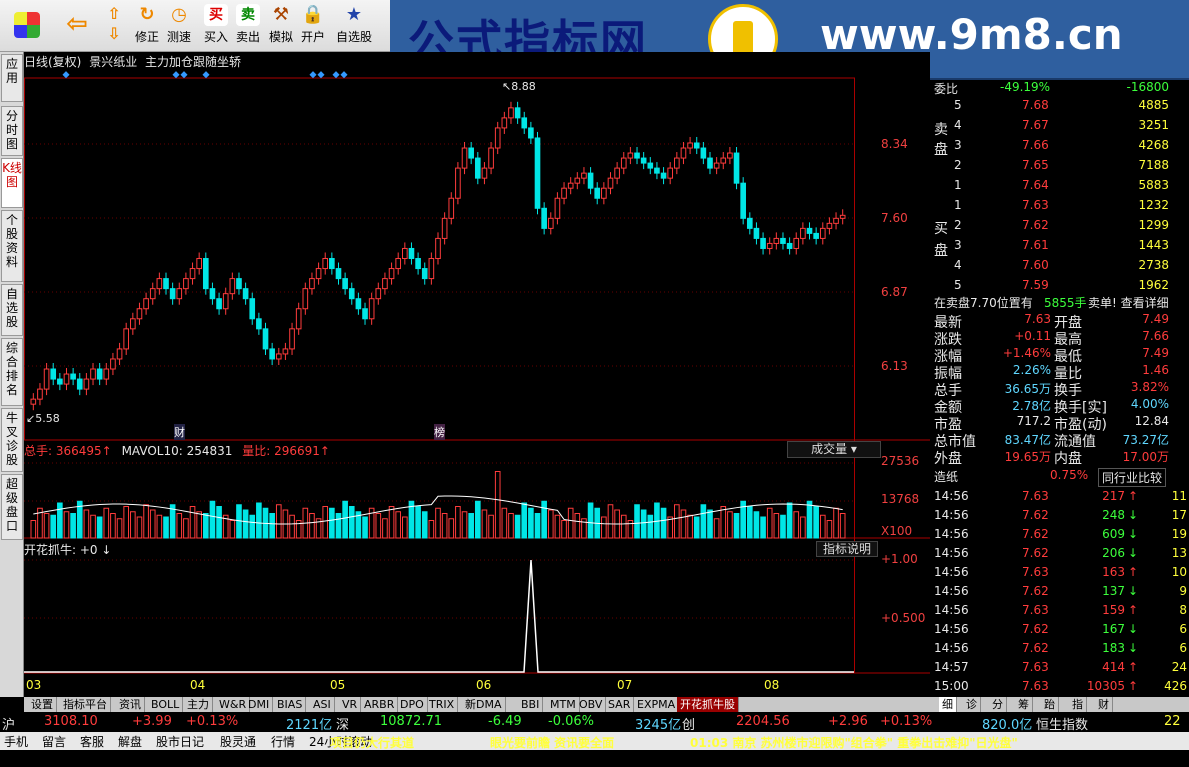 The height and width of the screenshot is (767, 1189). What do you see at coordinates (854, 742) in the screenshot?
I see `news-item: 01:03 南京 苏州楼市迎限购"组合拳" 重拳出击难抑"日光盘"` at bounding box center [854, 742].